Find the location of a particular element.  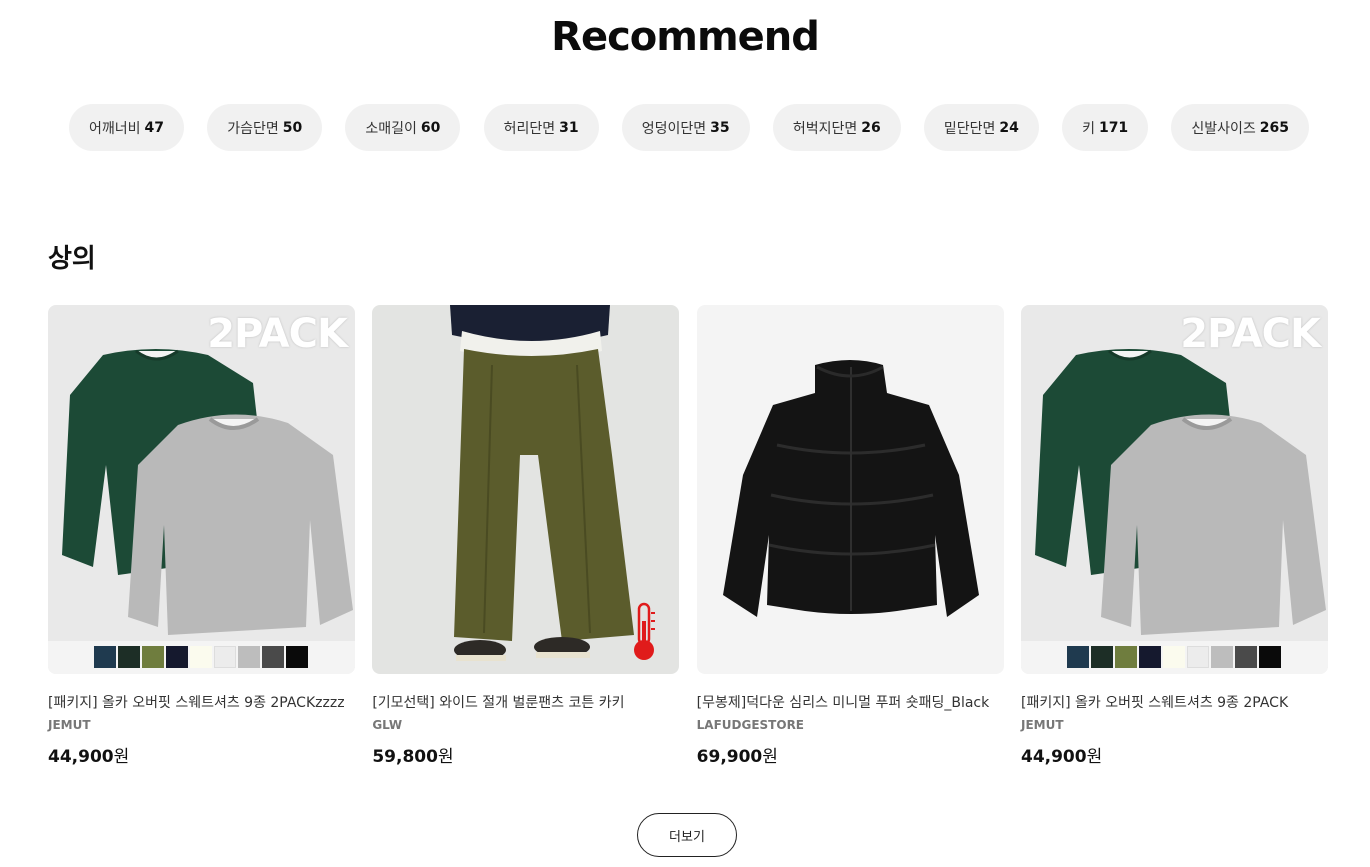

size-chip-hem: 밑단단면 24 is located at coordinates (981, 127).